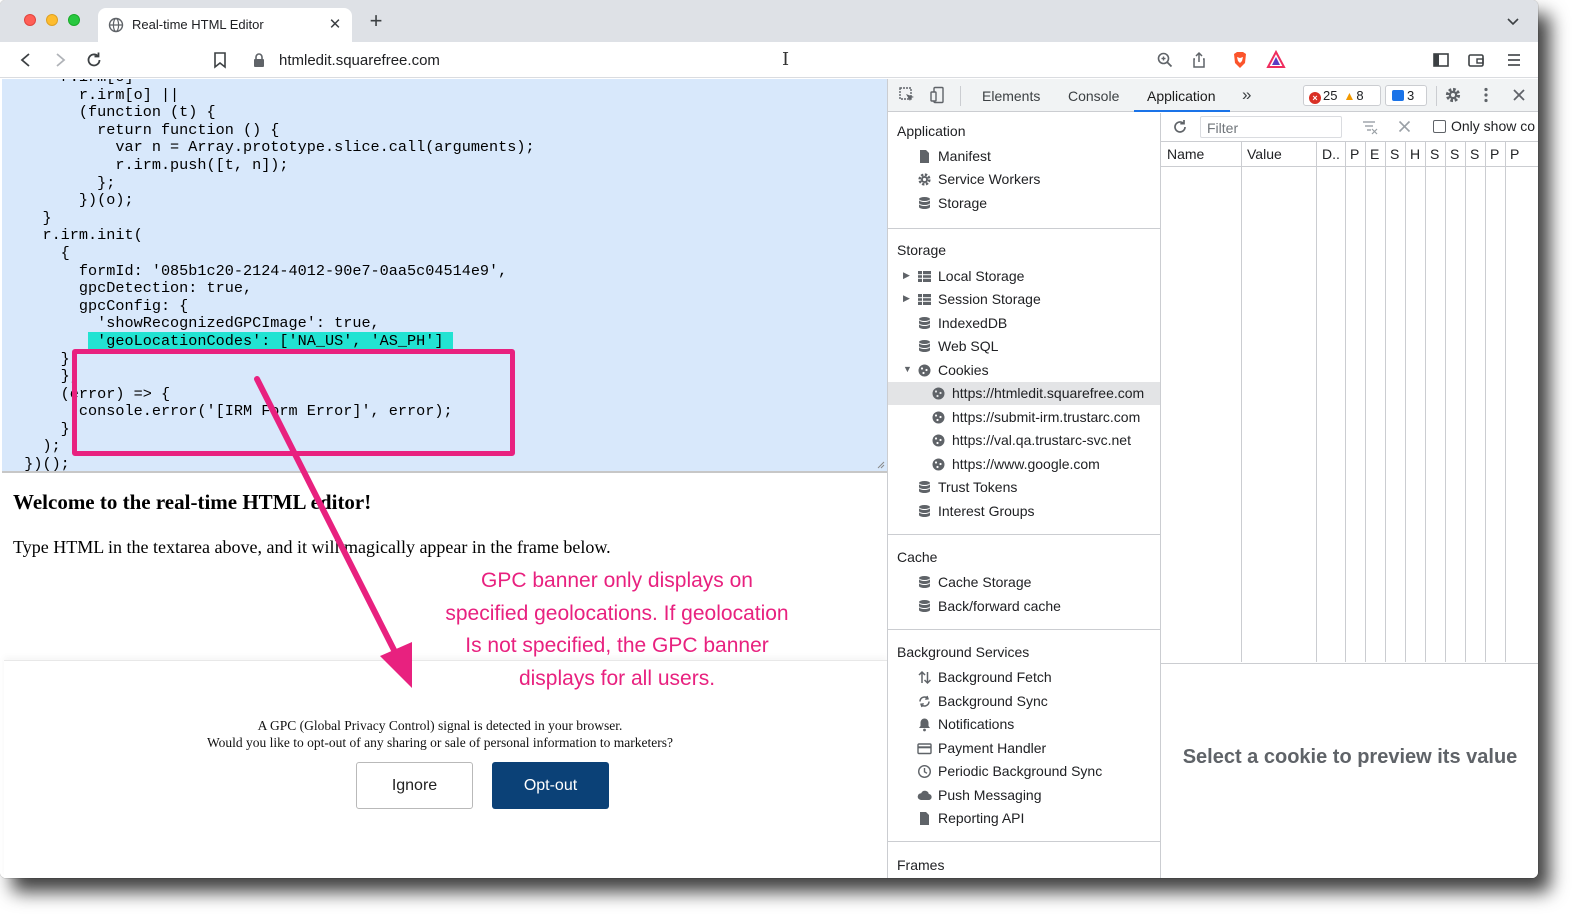  I want to click on tab-title: Real-time HTML Editor, so click(198, 24).